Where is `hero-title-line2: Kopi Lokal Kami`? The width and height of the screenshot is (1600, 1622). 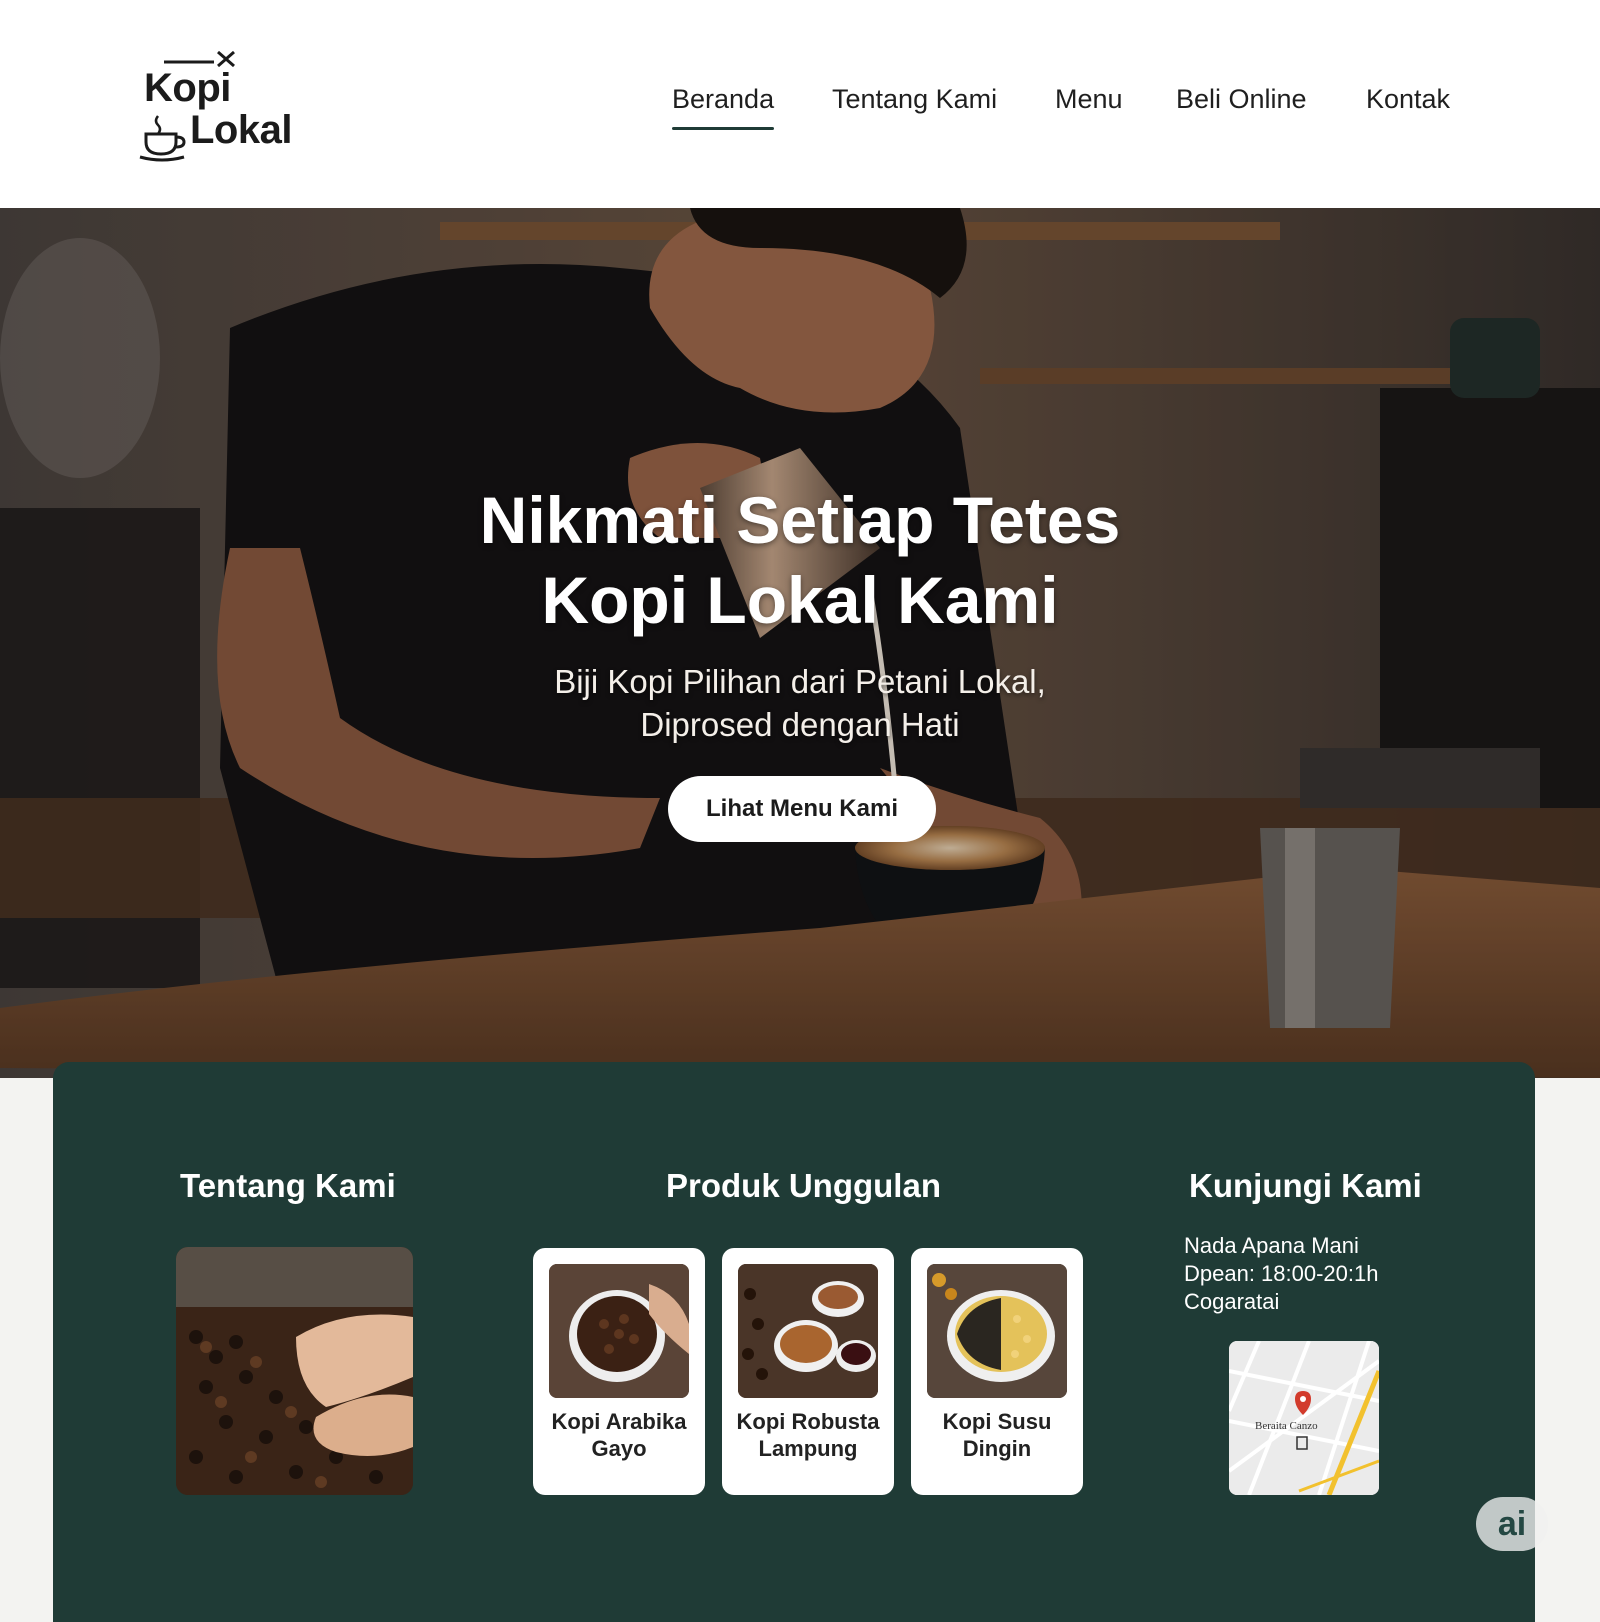 hero-title-line2: Kopi Lokal Kami is located at coordinates (800, 600).